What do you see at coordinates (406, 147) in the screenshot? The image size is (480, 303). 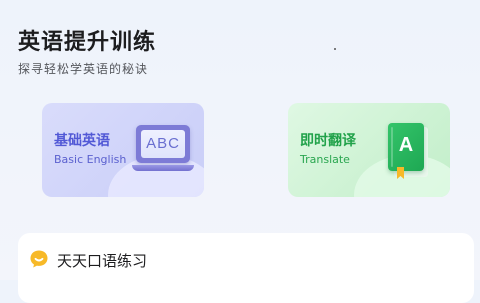 I see `book-icon-letter: A` at bounding box center [406, 147].